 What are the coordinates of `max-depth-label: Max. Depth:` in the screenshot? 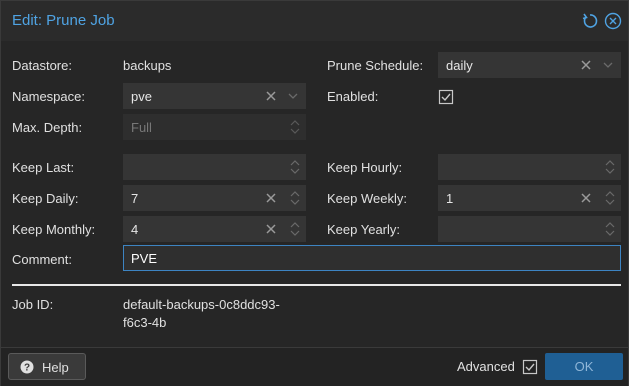 It's located at (47, 127).